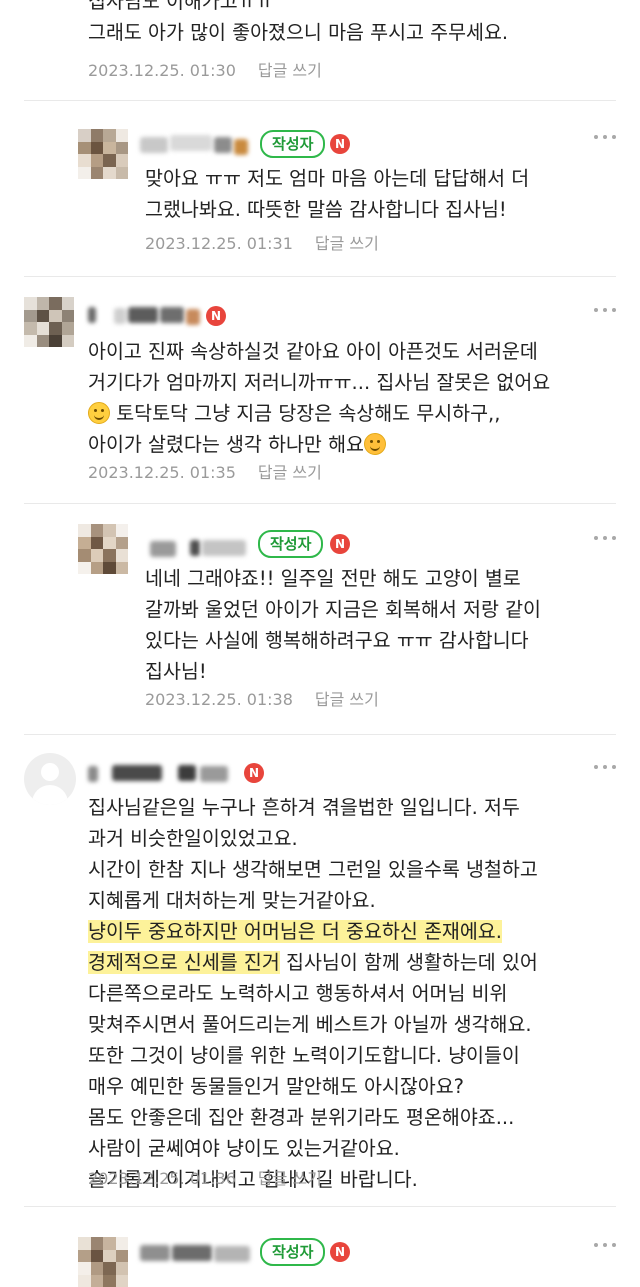 This screenshot has width=640, height=1287. What do you see at coordinates (162, 472) in the screenshot?
I see `comment-timestamp: 2023.12.25. 01:35` at bounding box center [162, 472].